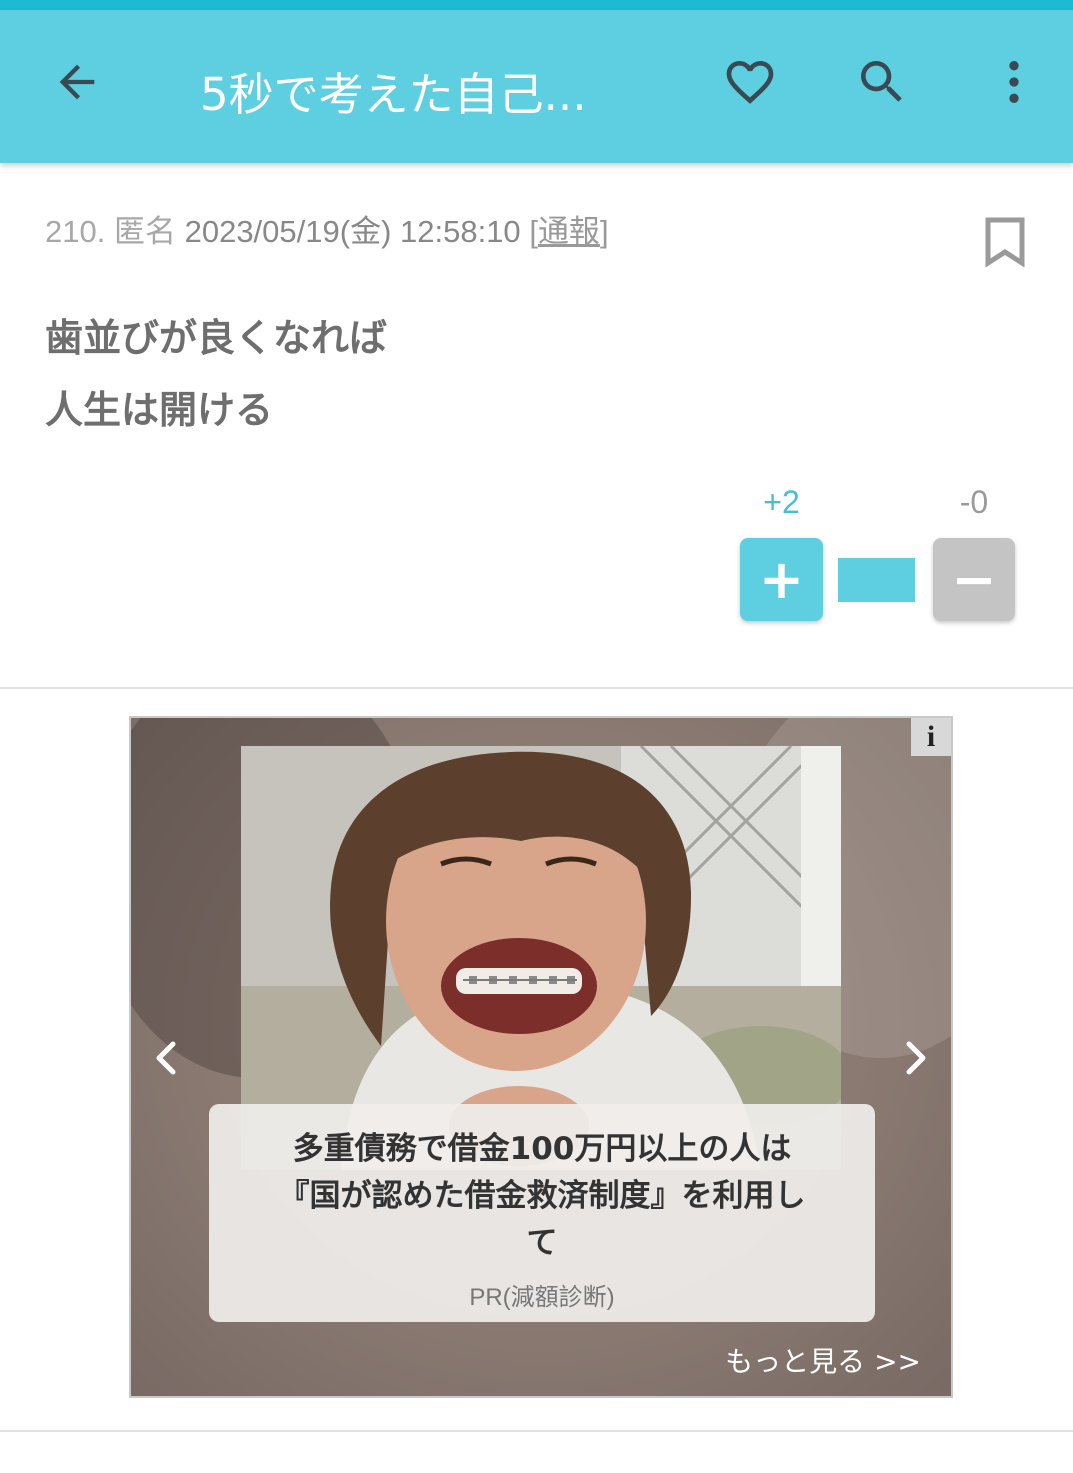  I want to click on ad-next-button, so click(916, 1058).